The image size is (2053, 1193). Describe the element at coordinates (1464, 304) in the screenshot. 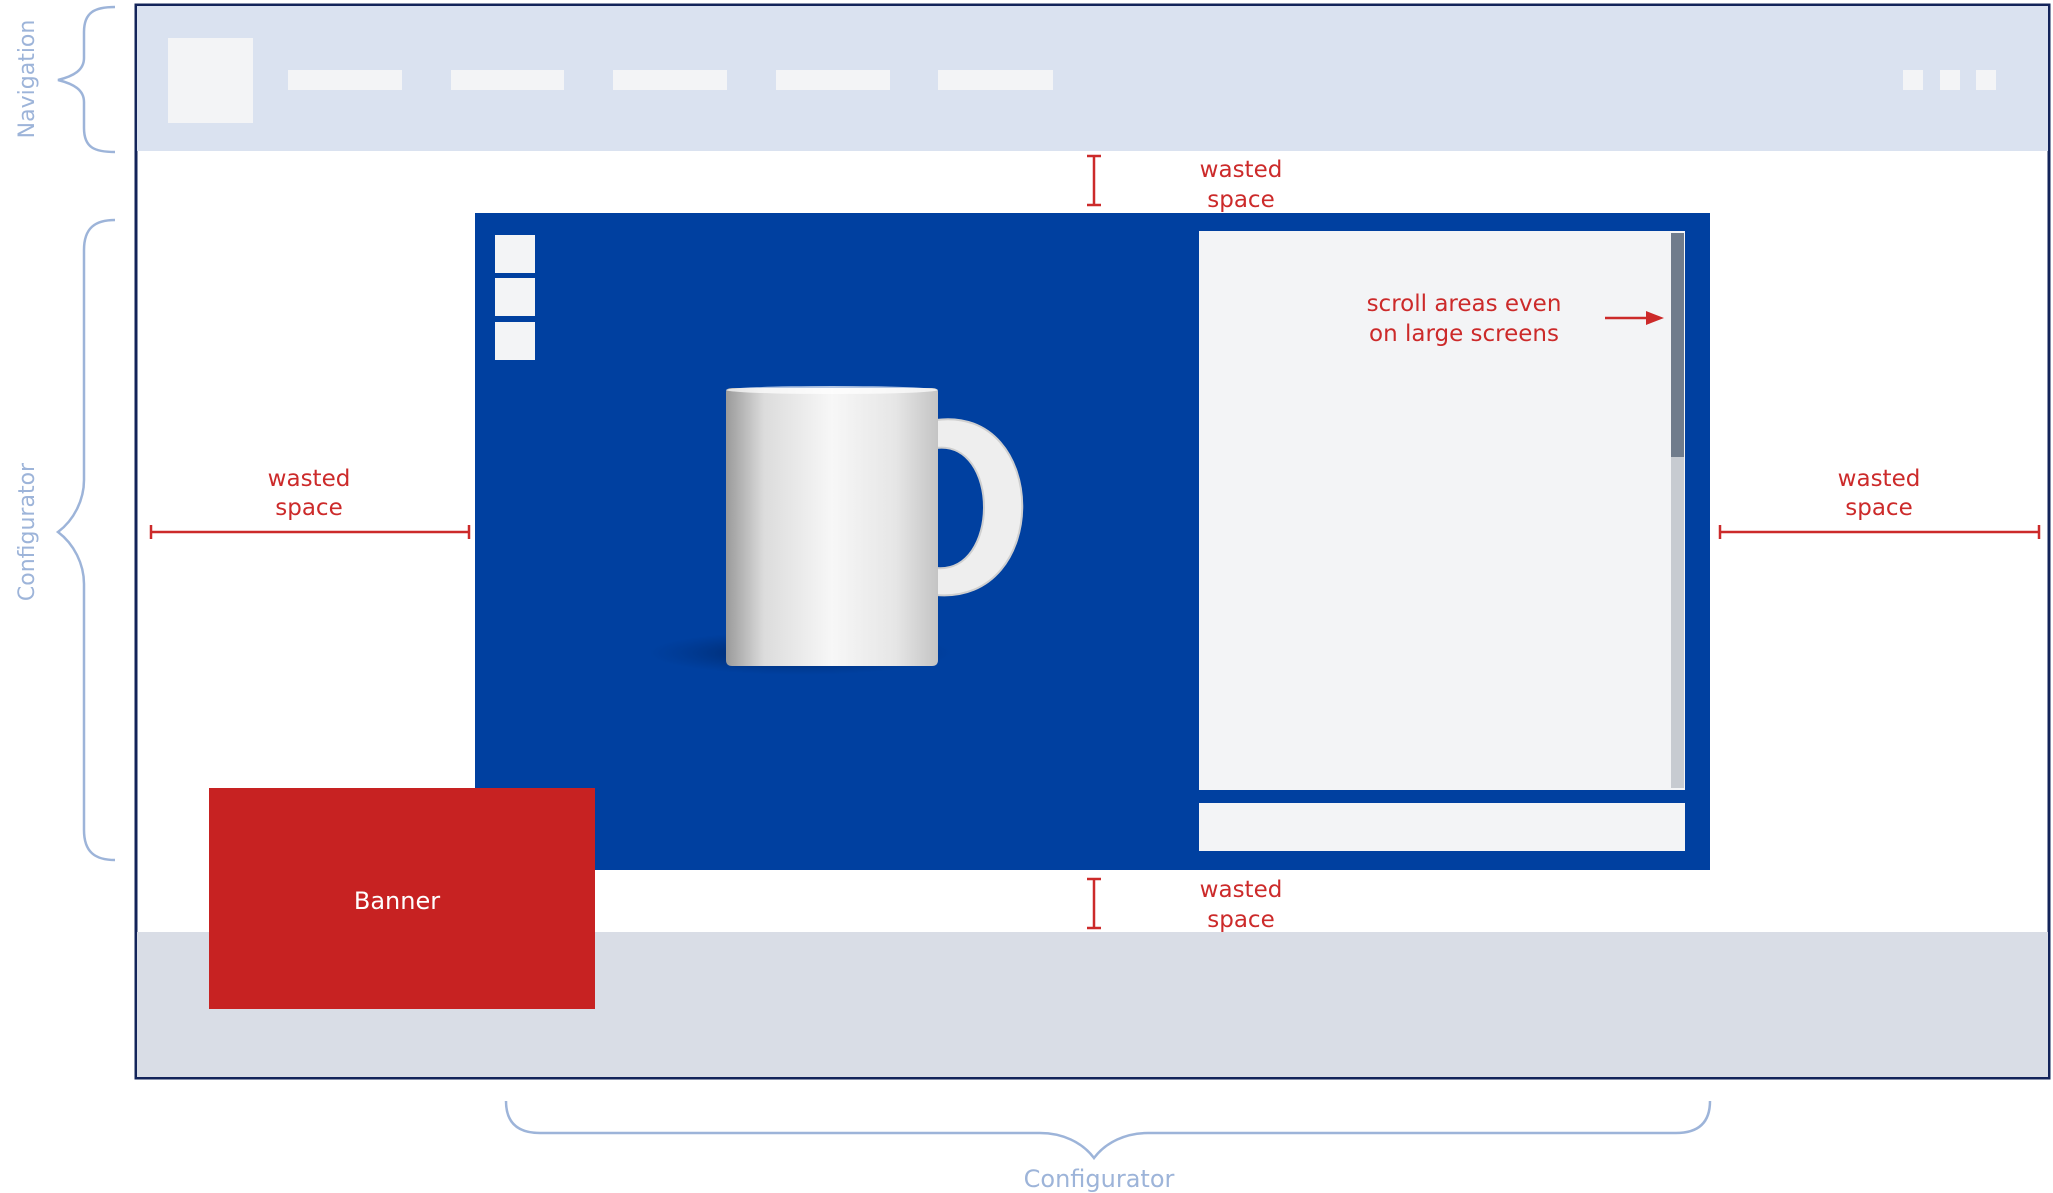

I see `scroll-note-line1: scroll areas even` at that location.